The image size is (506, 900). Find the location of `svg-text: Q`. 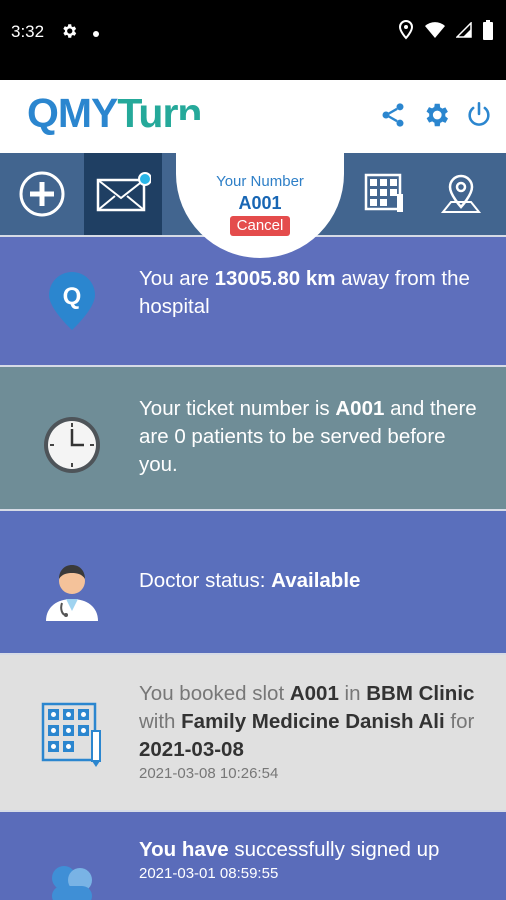

svg-text: Q is located at coordinates (72, 296).